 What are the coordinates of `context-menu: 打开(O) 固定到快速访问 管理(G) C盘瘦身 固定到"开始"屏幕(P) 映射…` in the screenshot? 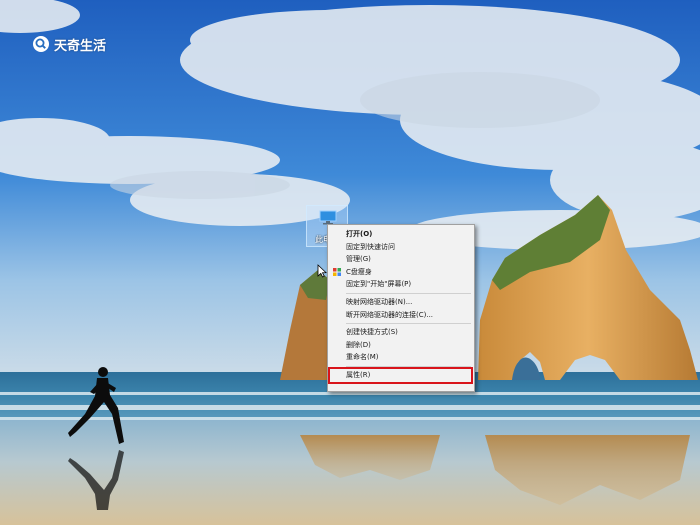 It's located at (401, 308).